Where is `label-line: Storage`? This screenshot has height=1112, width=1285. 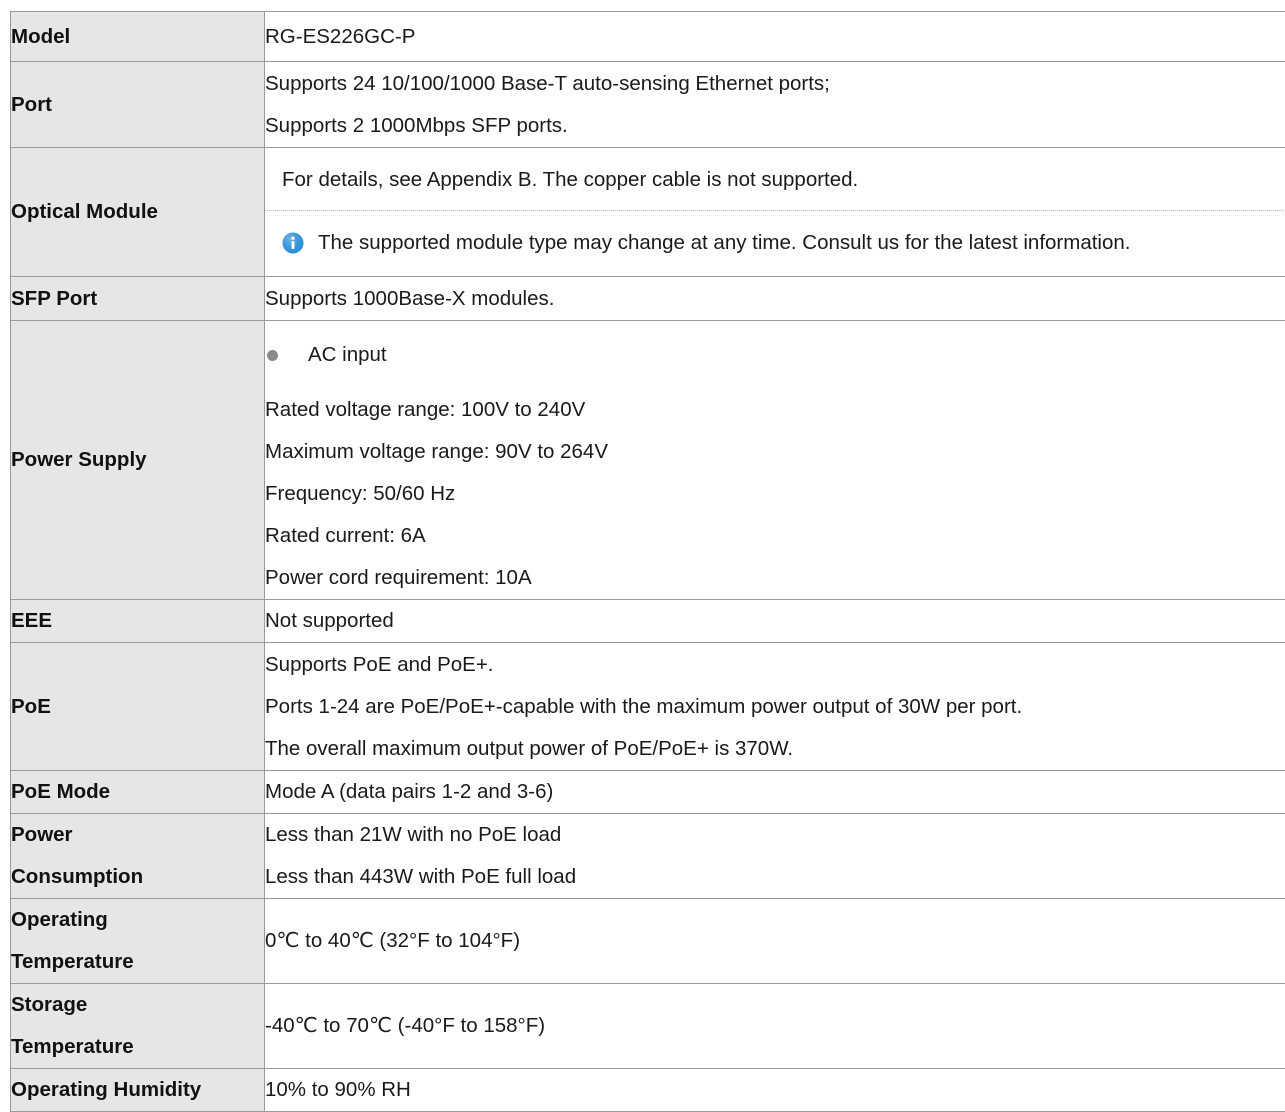
label-line: Storage is located at coordinates (137, 1005).